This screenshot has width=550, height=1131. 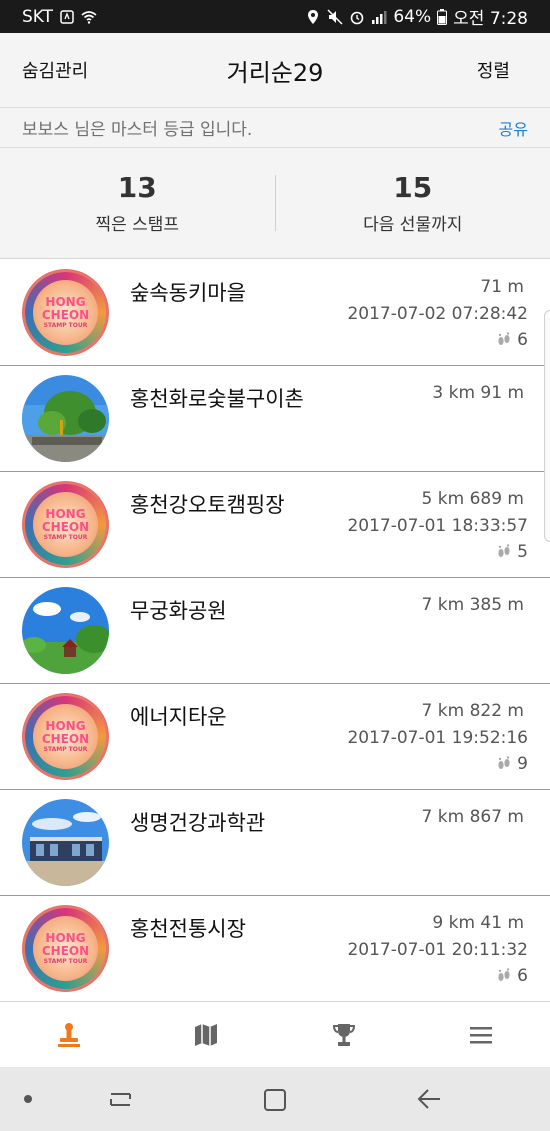 I want to click on nav-ranking, so click(x=344, y=1034).